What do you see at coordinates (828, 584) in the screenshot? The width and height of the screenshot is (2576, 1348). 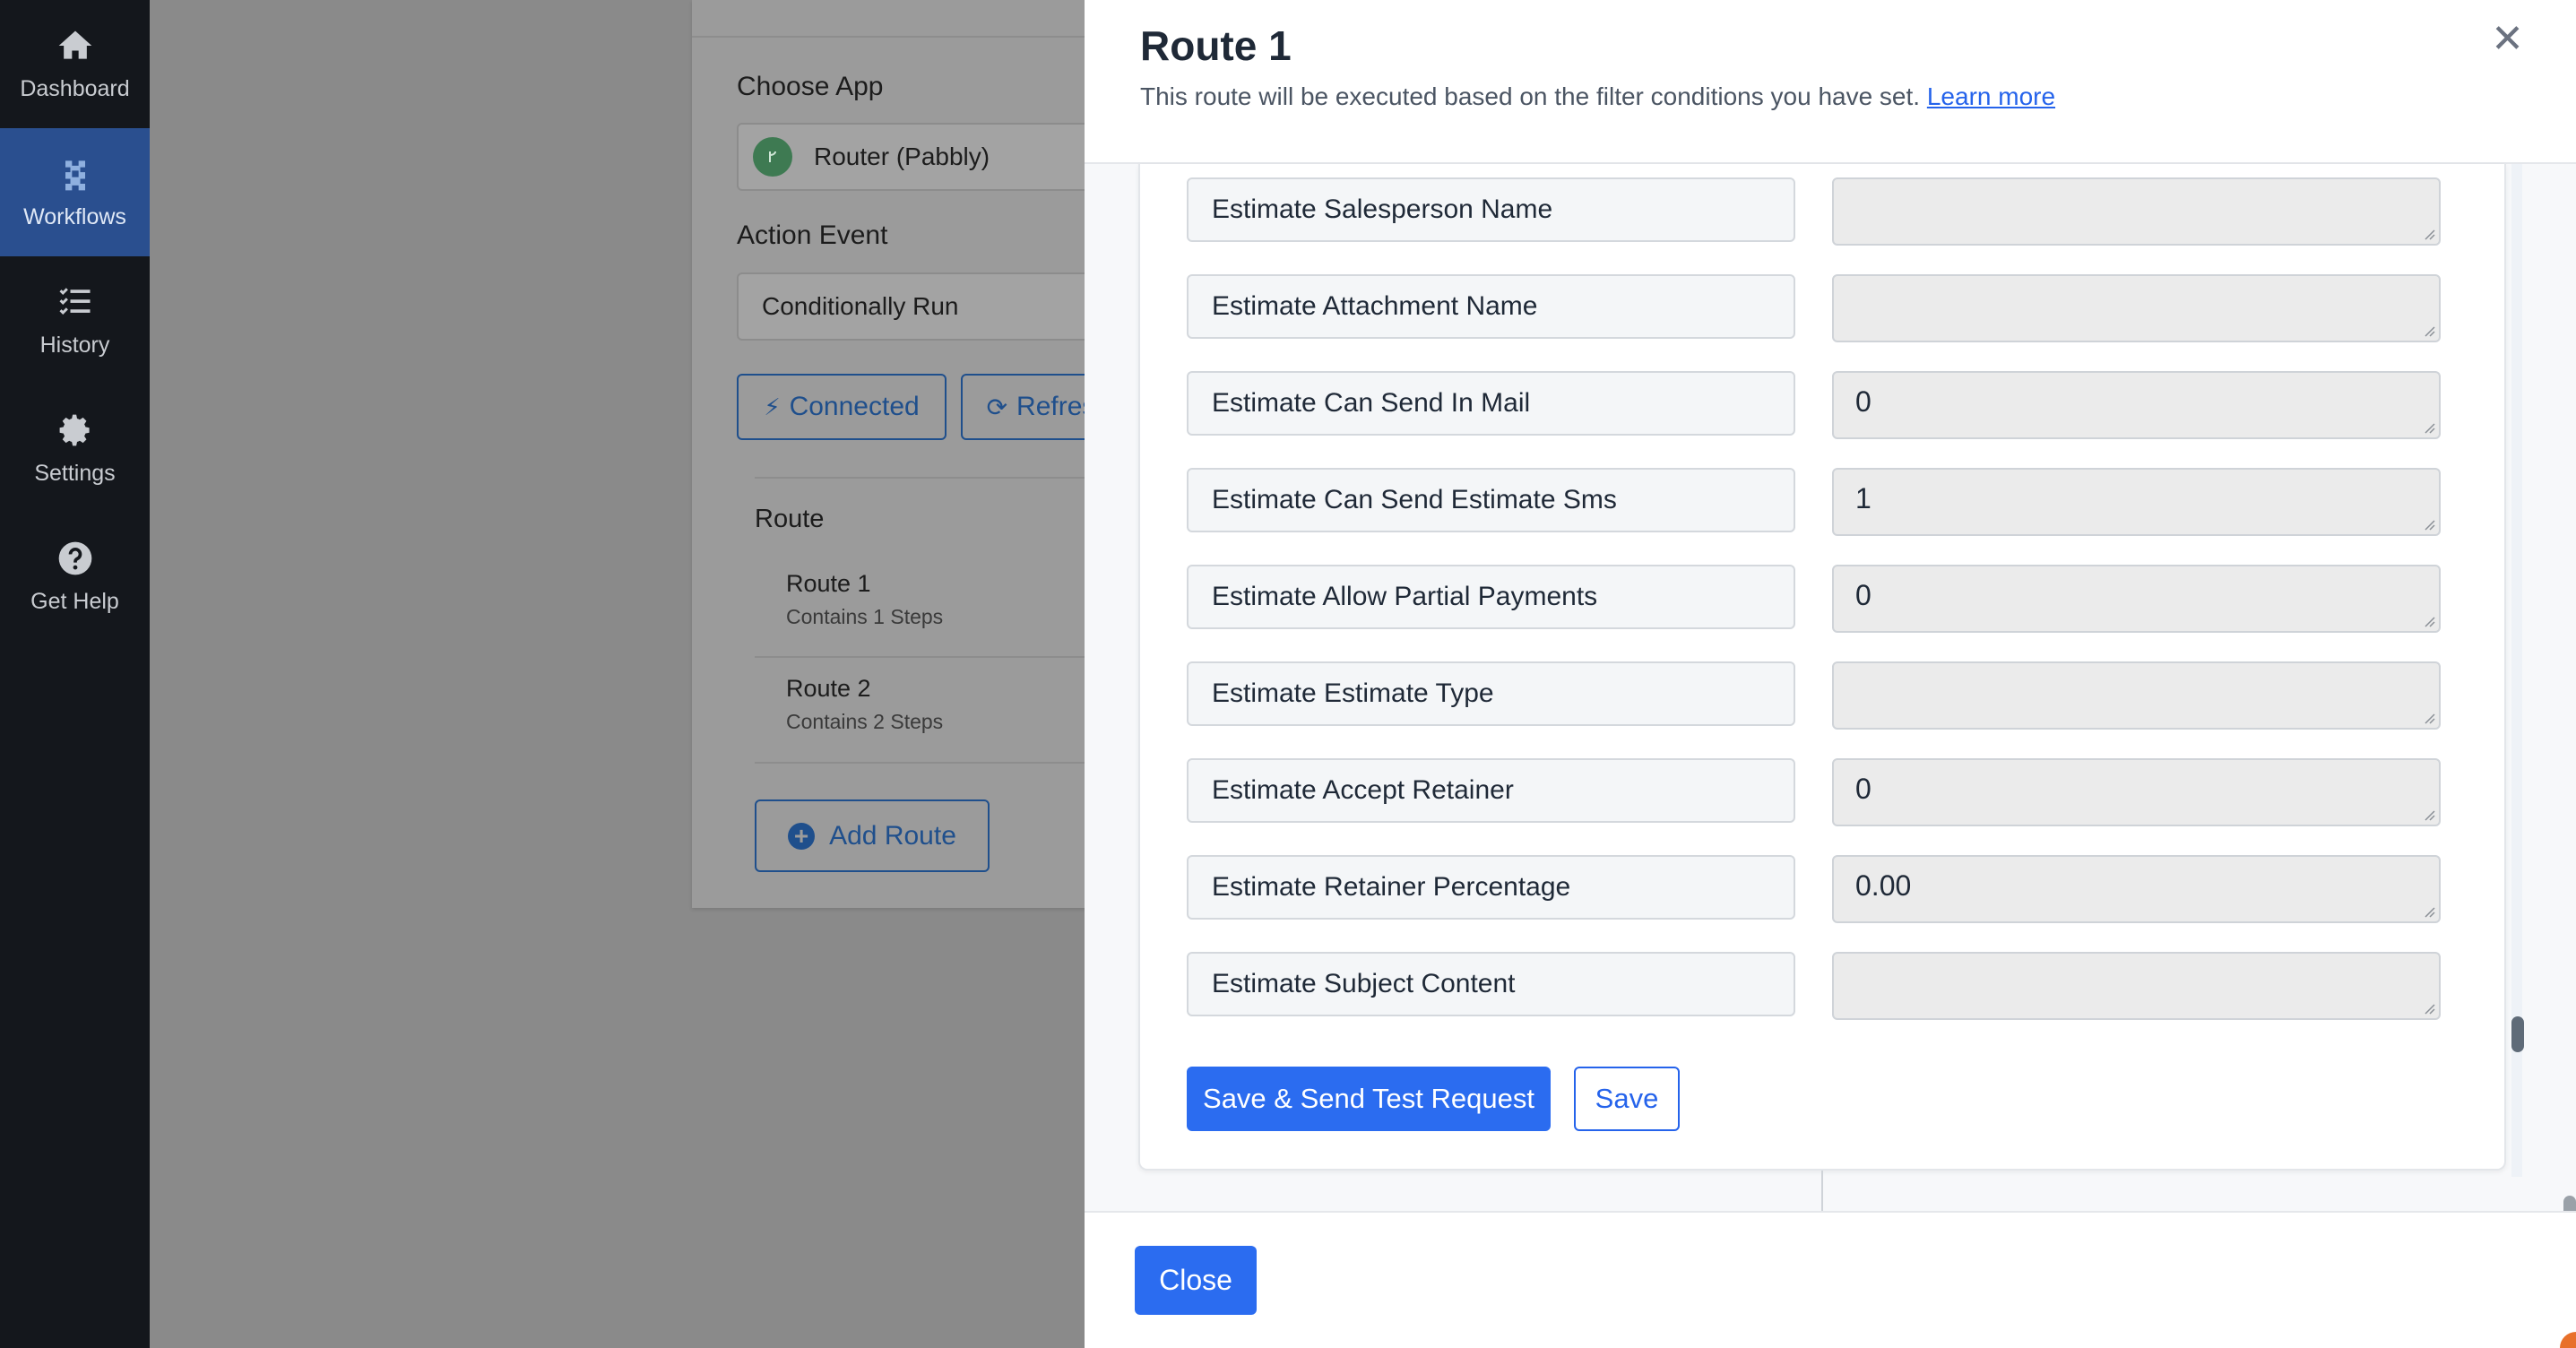 I see `route-title: Route 1` at bounding box center [828, 584].